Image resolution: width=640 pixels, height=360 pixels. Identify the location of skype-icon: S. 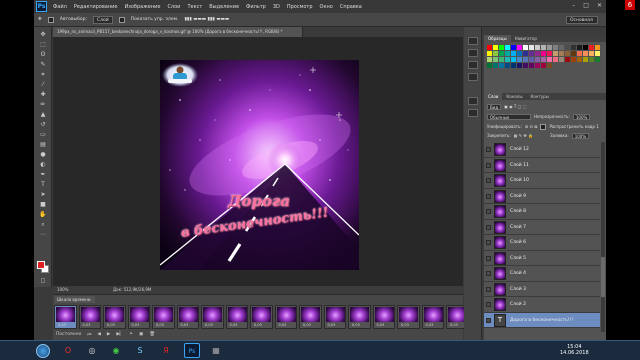
(140, 350).